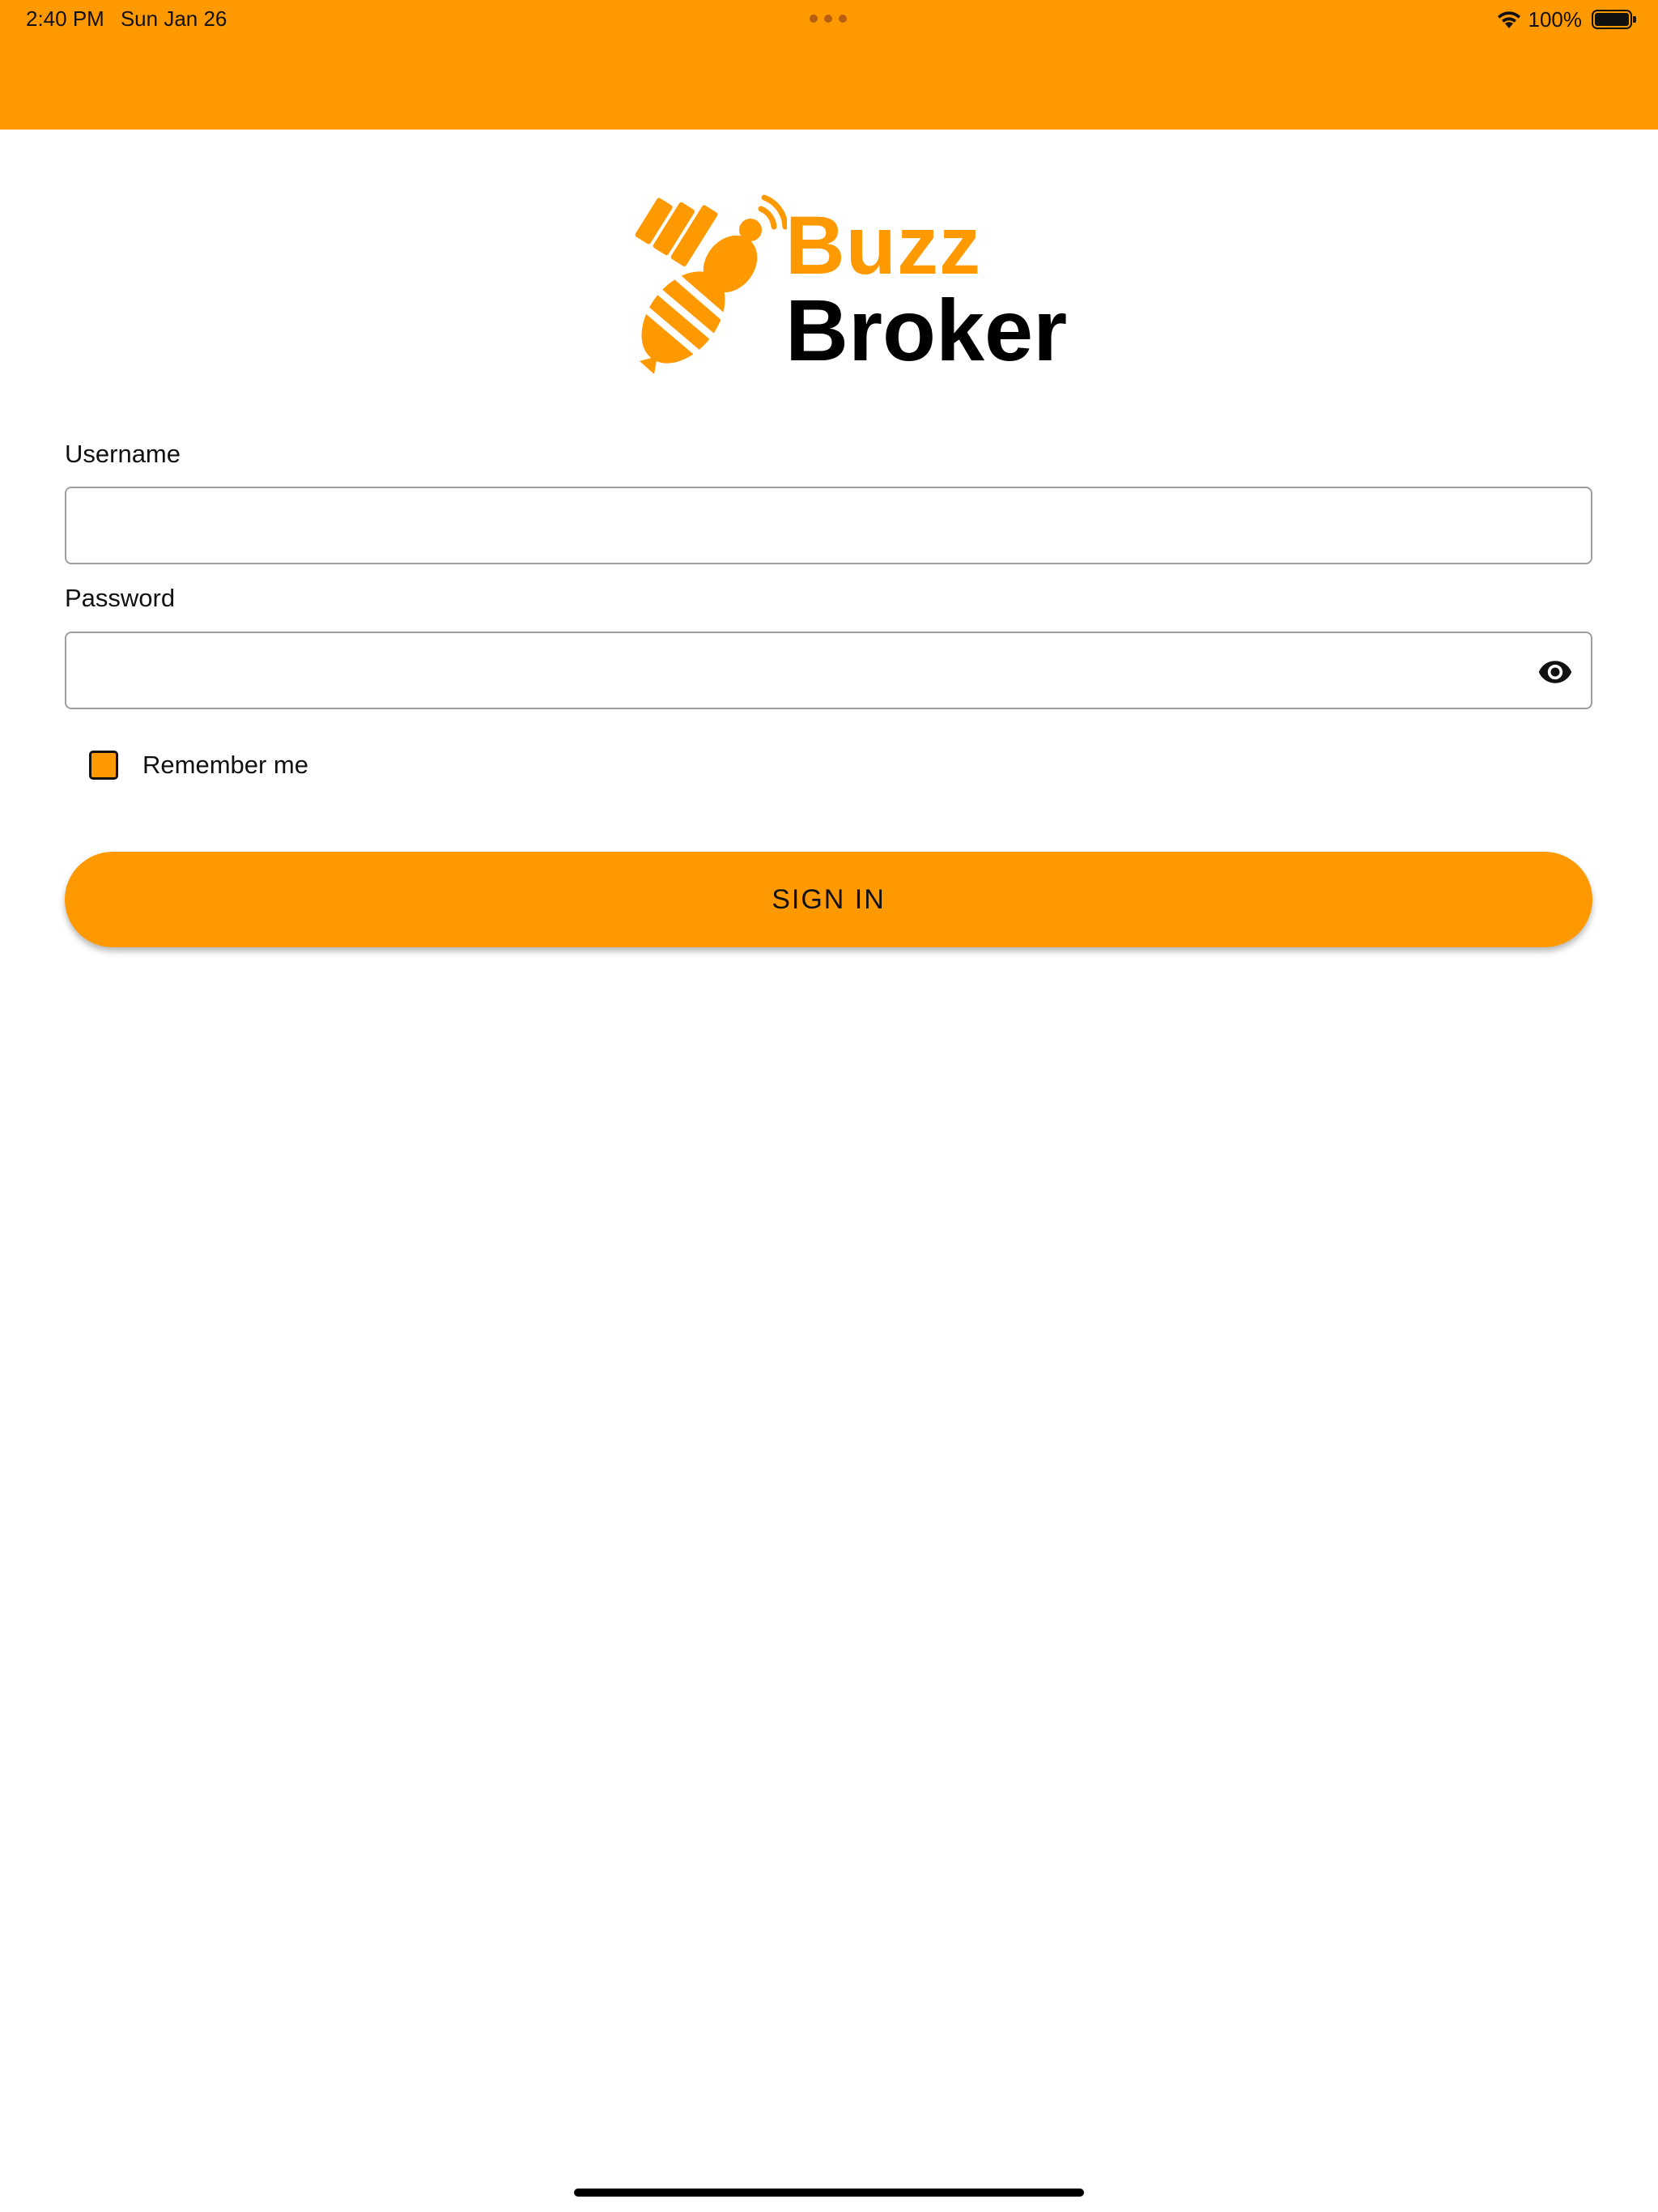 The image size is (1658, 2212). What do you see at coordinates (711, 284) in the screenshot?
I see `bee-logo-icon` at bounding box center [711, 284].